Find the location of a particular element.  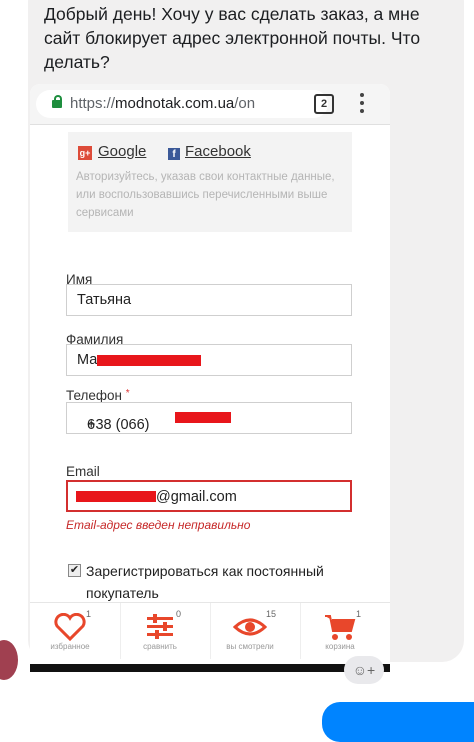

tab-switcher-icon: 2 is located at coordinates (324, 104).